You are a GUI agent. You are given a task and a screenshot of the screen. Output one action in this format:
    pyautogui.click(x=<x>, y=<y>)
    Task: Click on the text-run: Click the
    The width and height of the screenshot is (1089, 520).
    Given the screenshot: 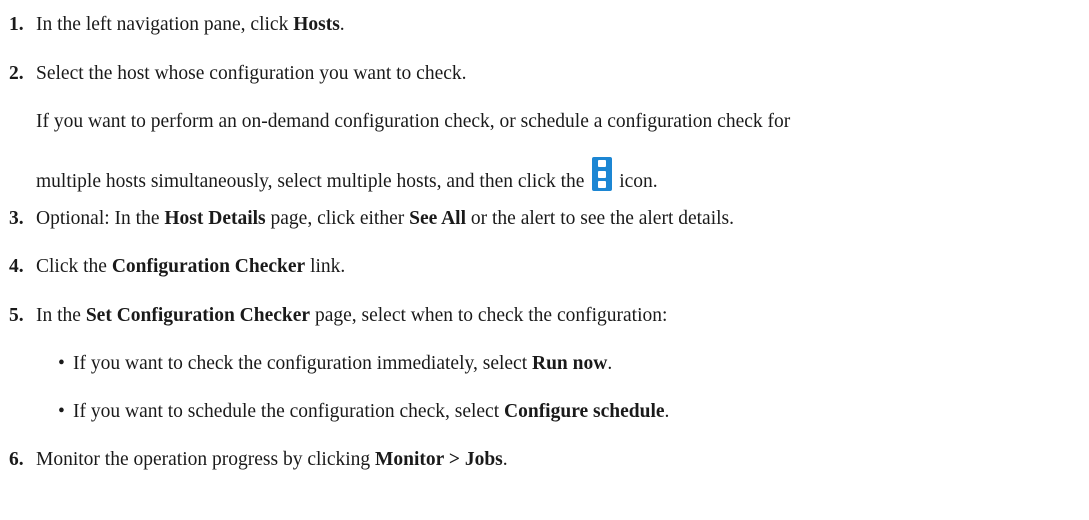 What is the action you would take?
    pyautogui.click(x=74, y=266)
    